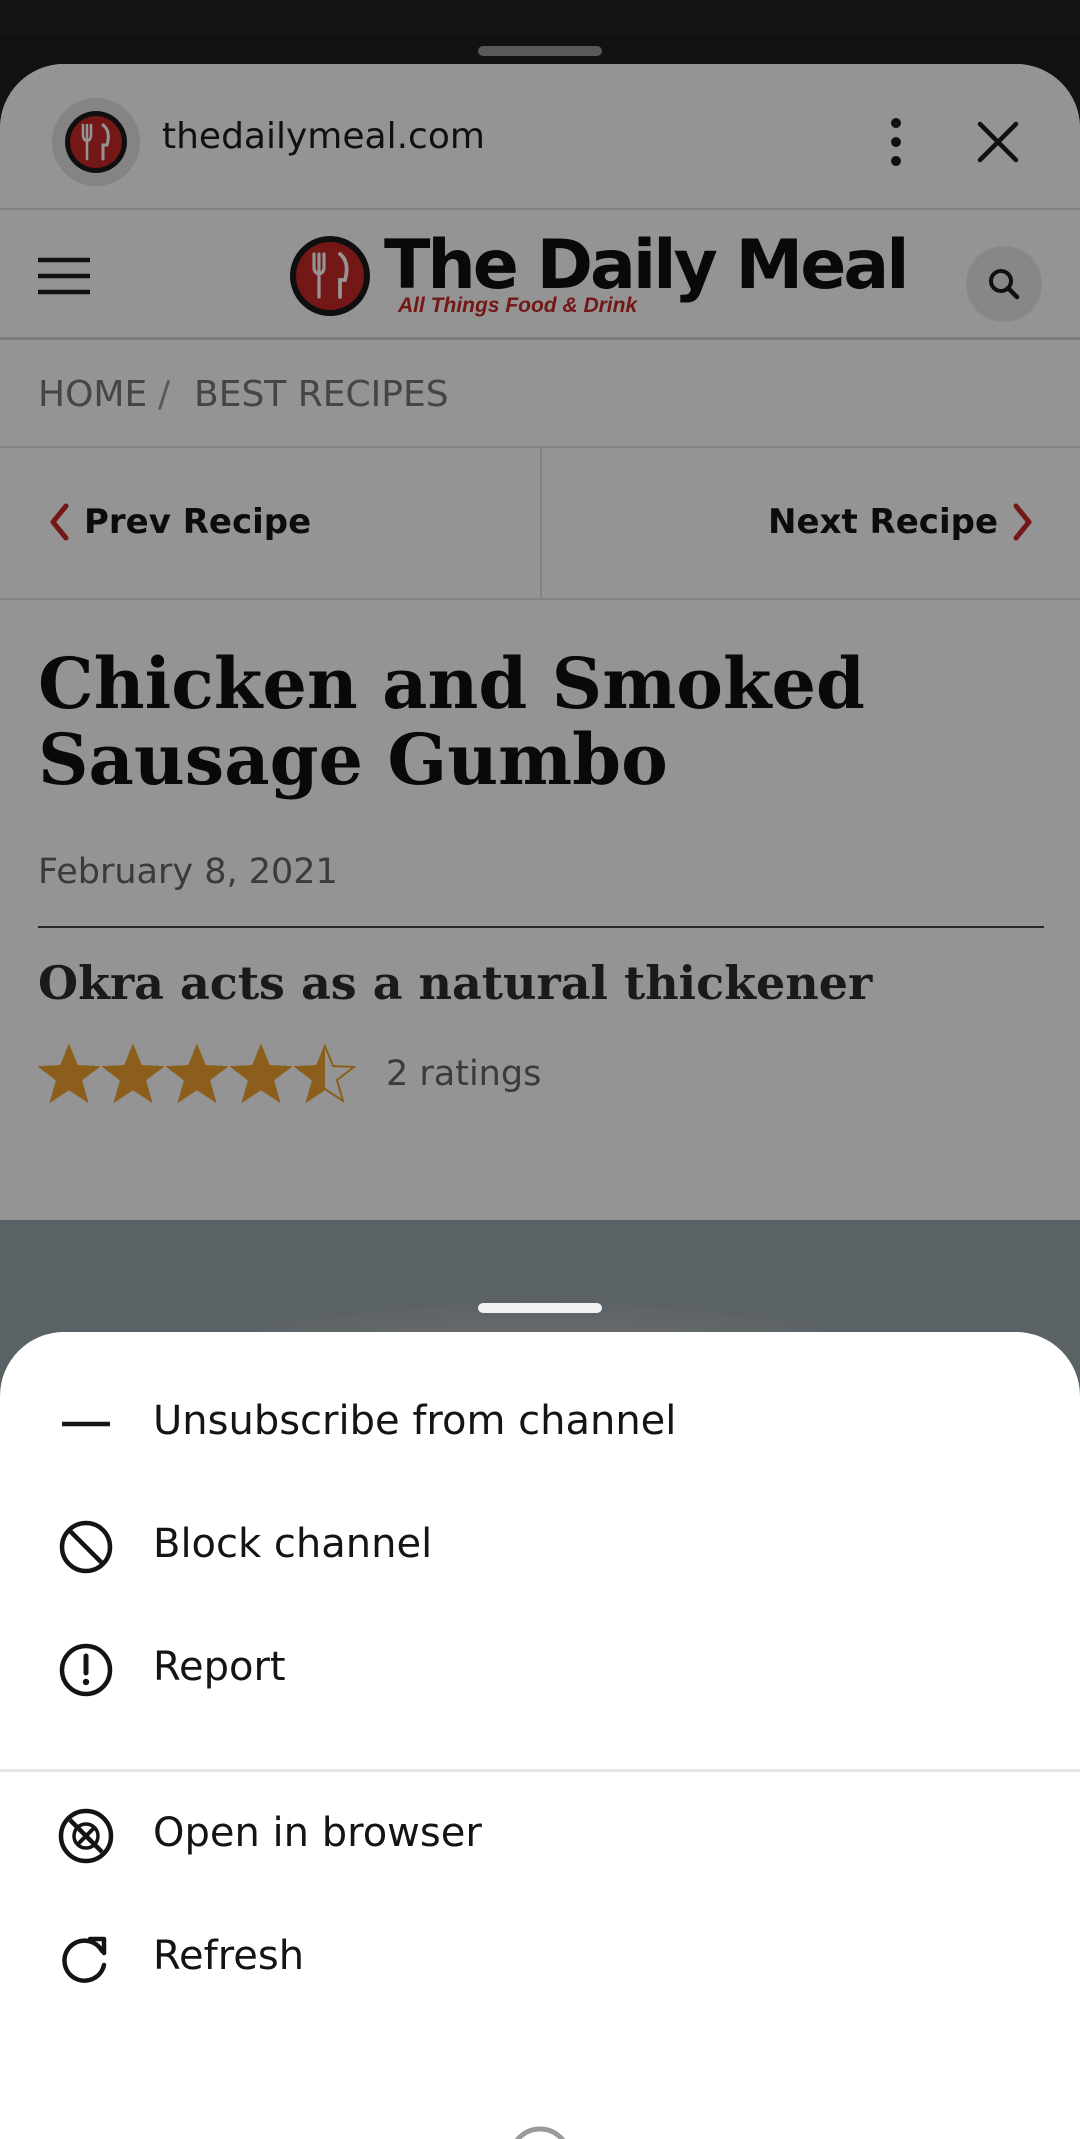  What do you see at coordinates (540, 1668) in the screenshot?
I see `menu-item-report: Report` at bounding box center [540, 1668].